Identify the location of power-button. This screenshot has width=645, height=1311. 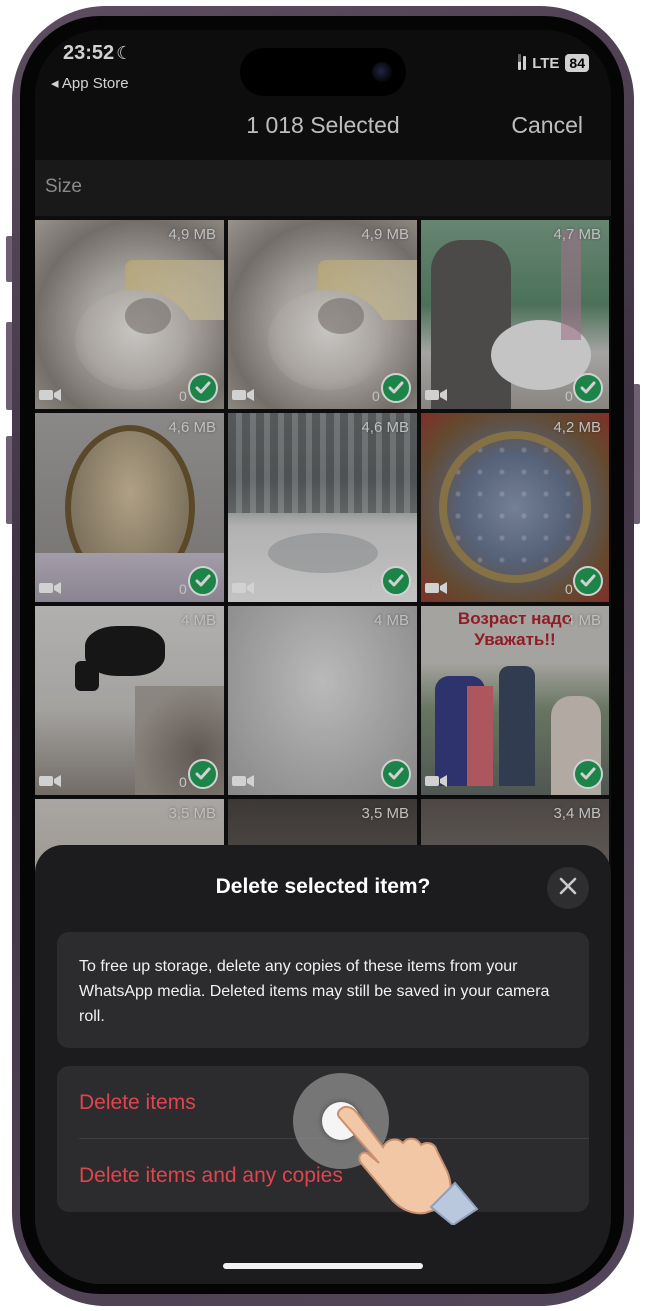
(636, 454).